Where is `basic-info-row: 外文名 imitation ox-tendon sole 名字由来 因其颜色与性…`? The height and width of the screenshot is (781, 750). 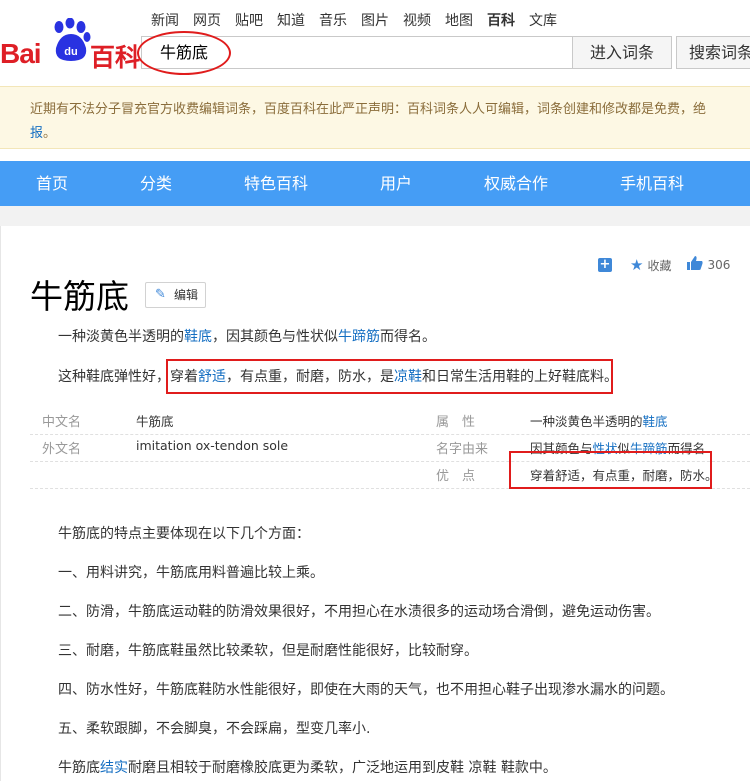
basic-info-row: 外文名 imitation ox-tendon sole 名字由来 因其颜色与性… is located at coordinates (390, 447).